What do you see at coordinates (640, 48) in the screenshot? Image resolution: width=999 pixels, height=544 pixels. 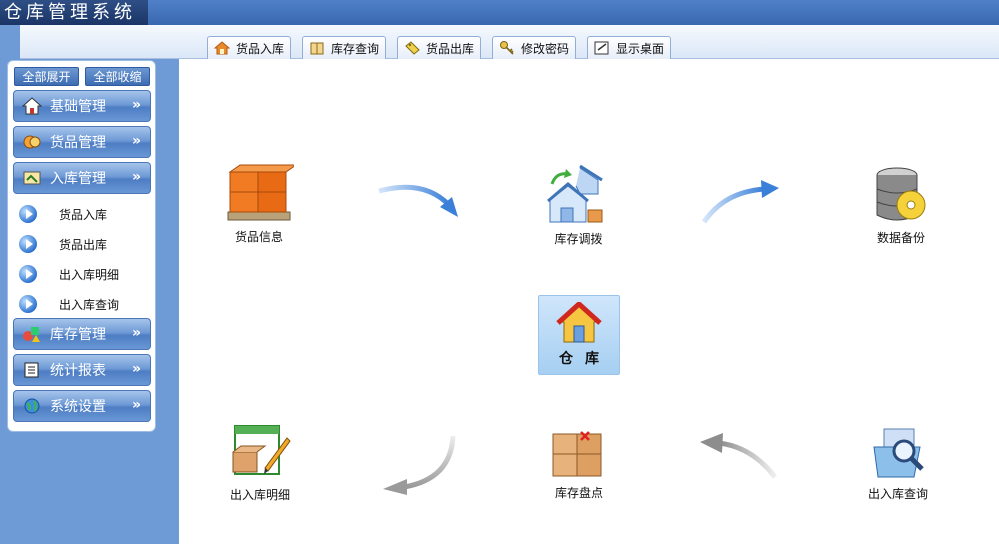 I see `tab-label: 显示桌面` at bounding box center [640, 48].